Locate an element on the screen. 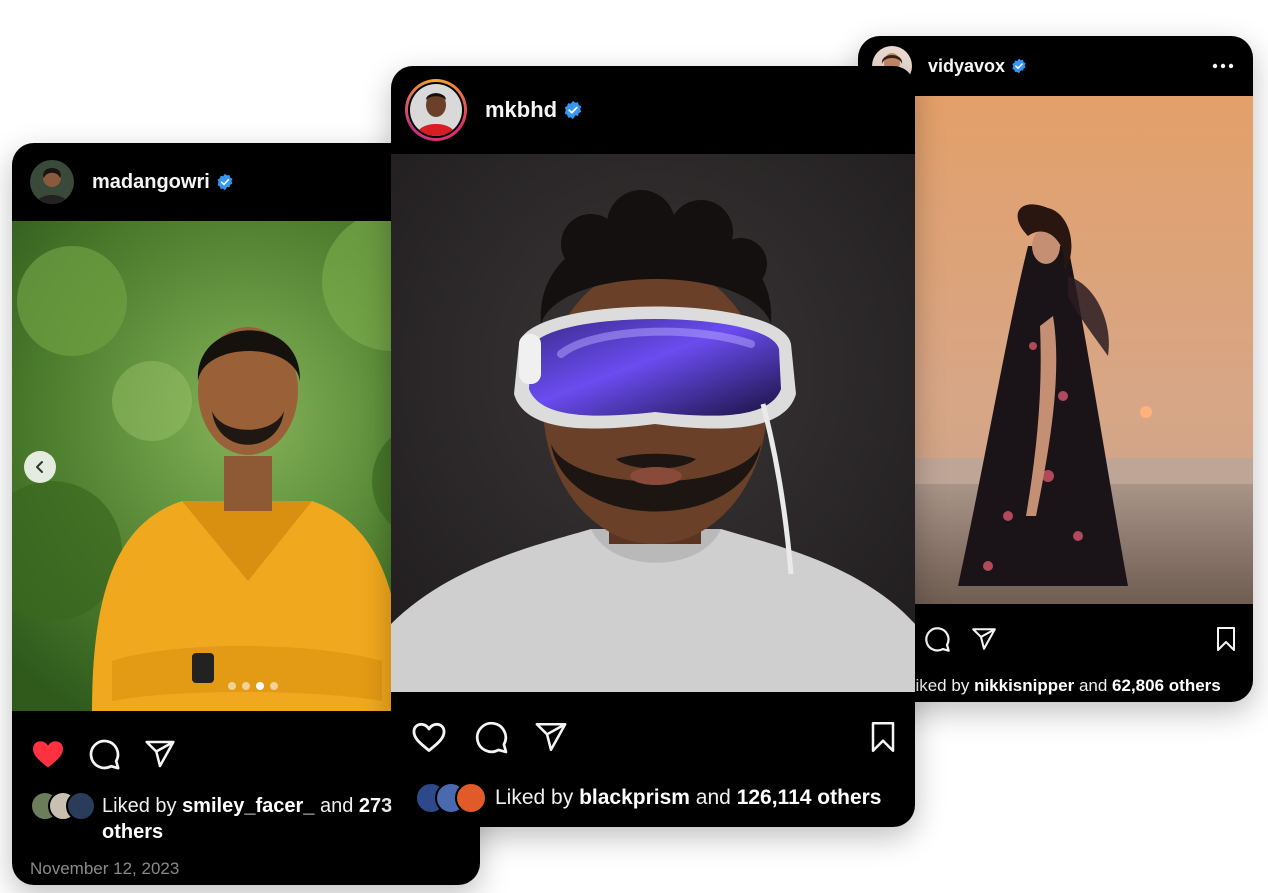 The image size is (1268, 893). carousel-prev-button is located at coordinates (40, 467).